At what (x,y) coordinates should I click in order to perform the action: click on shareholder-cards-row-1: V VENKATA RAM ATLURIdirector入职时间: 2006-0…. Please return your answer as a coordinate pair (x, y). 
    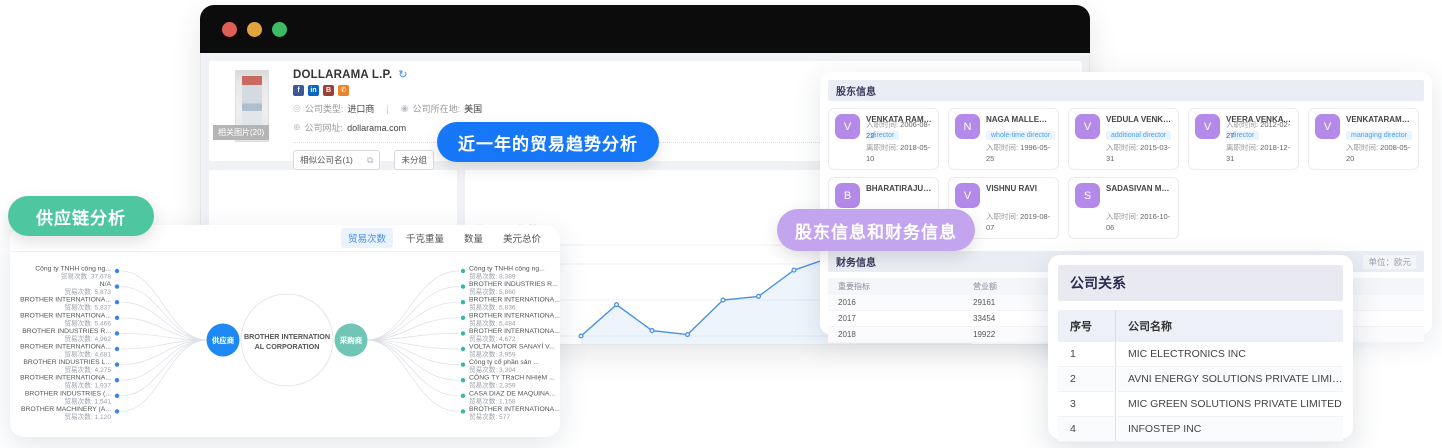
    Looking at the image, I should click on (1126, 139).